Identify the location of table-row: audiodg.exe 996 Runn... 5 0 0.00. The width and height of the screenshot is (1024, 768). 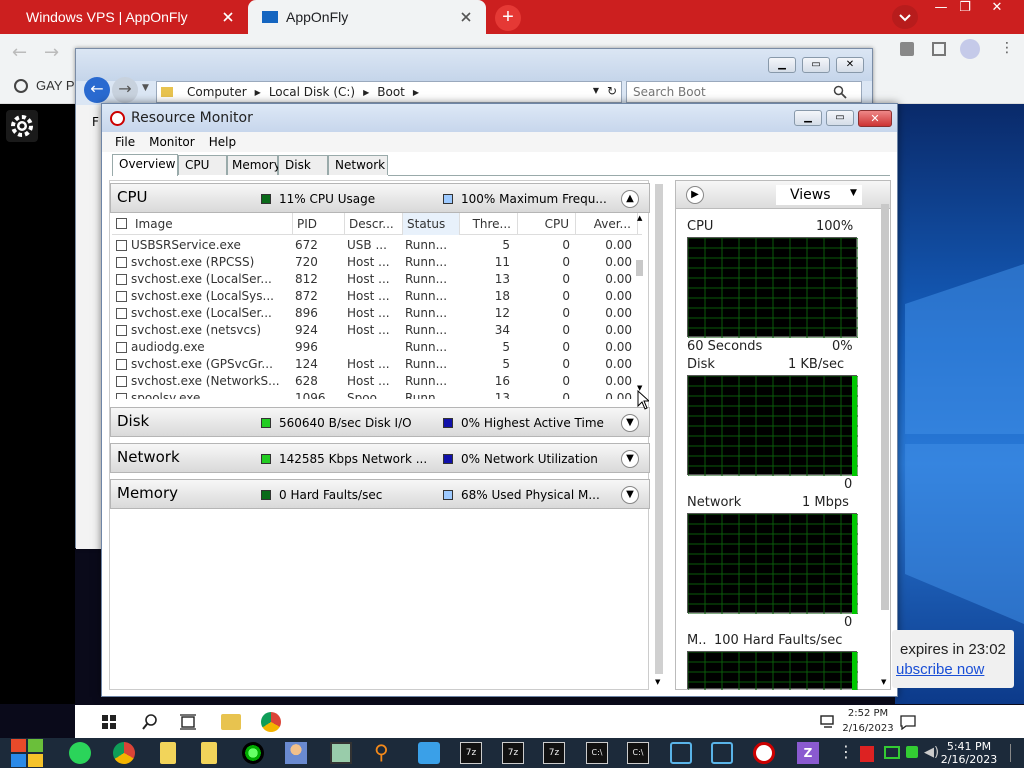
(377, 347).